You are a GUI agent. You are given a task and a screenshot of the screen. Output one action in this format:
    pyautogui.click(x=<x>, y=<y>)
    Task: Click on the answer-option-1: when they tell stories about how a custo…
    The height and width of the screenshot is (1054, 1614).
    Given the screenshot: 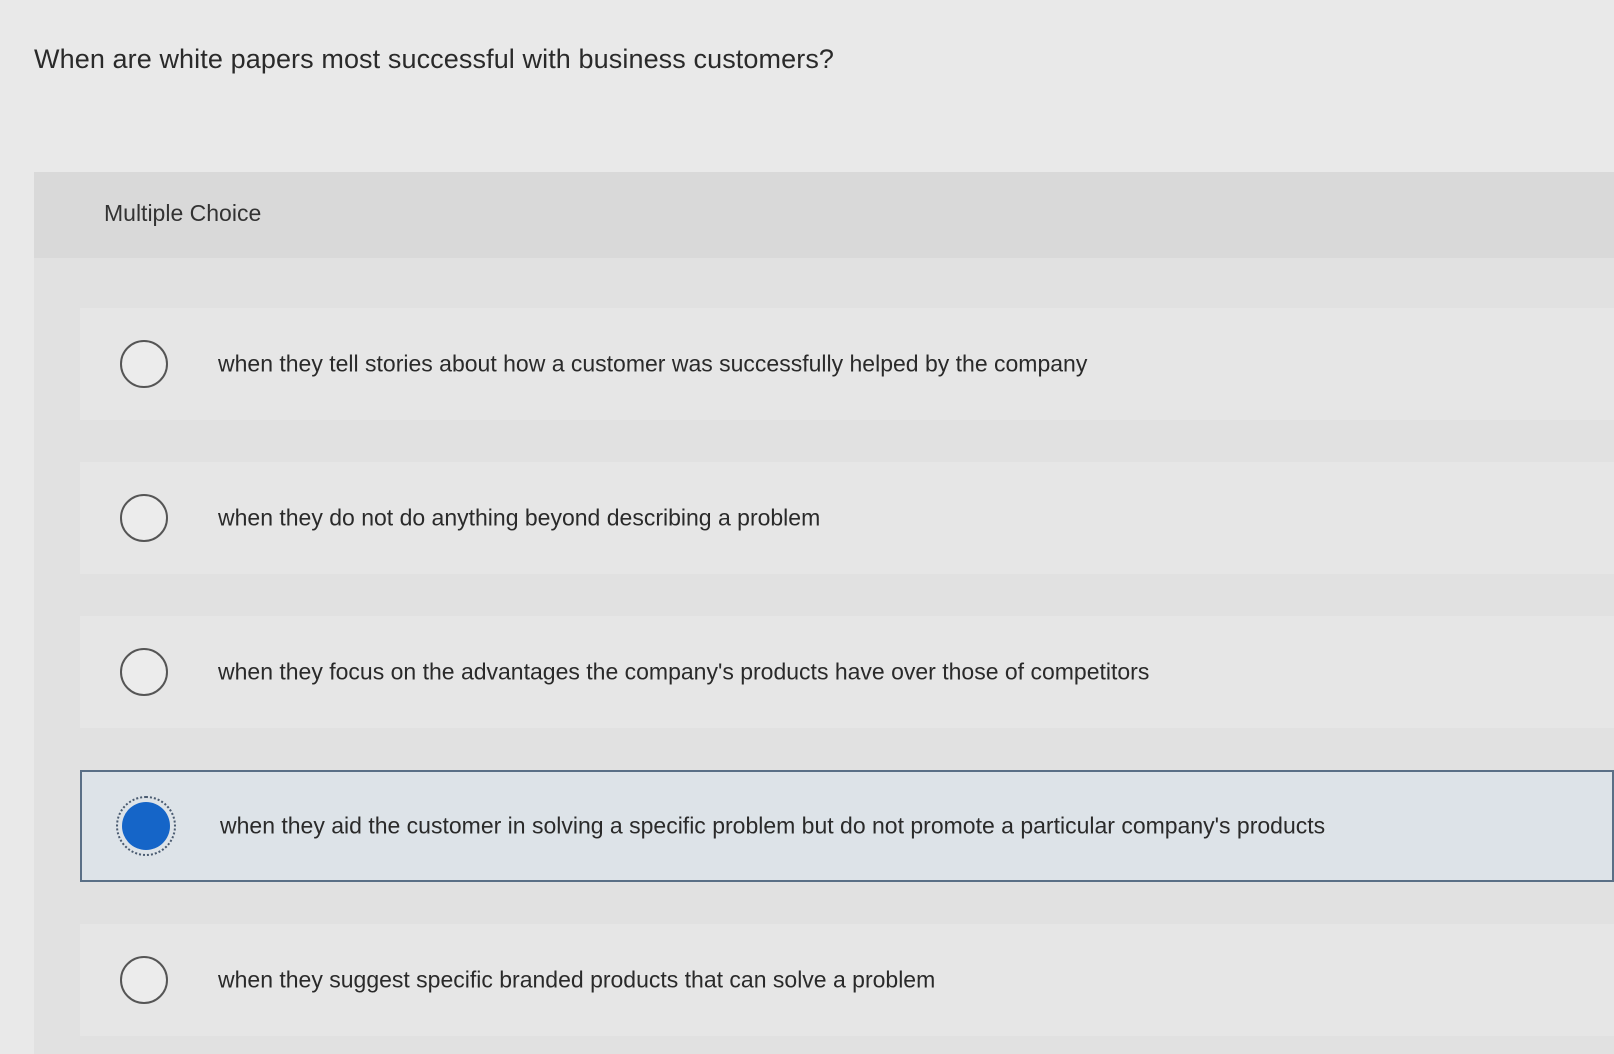 What is the action you would take?
    pyautogui.click(x=847, y=364)
    